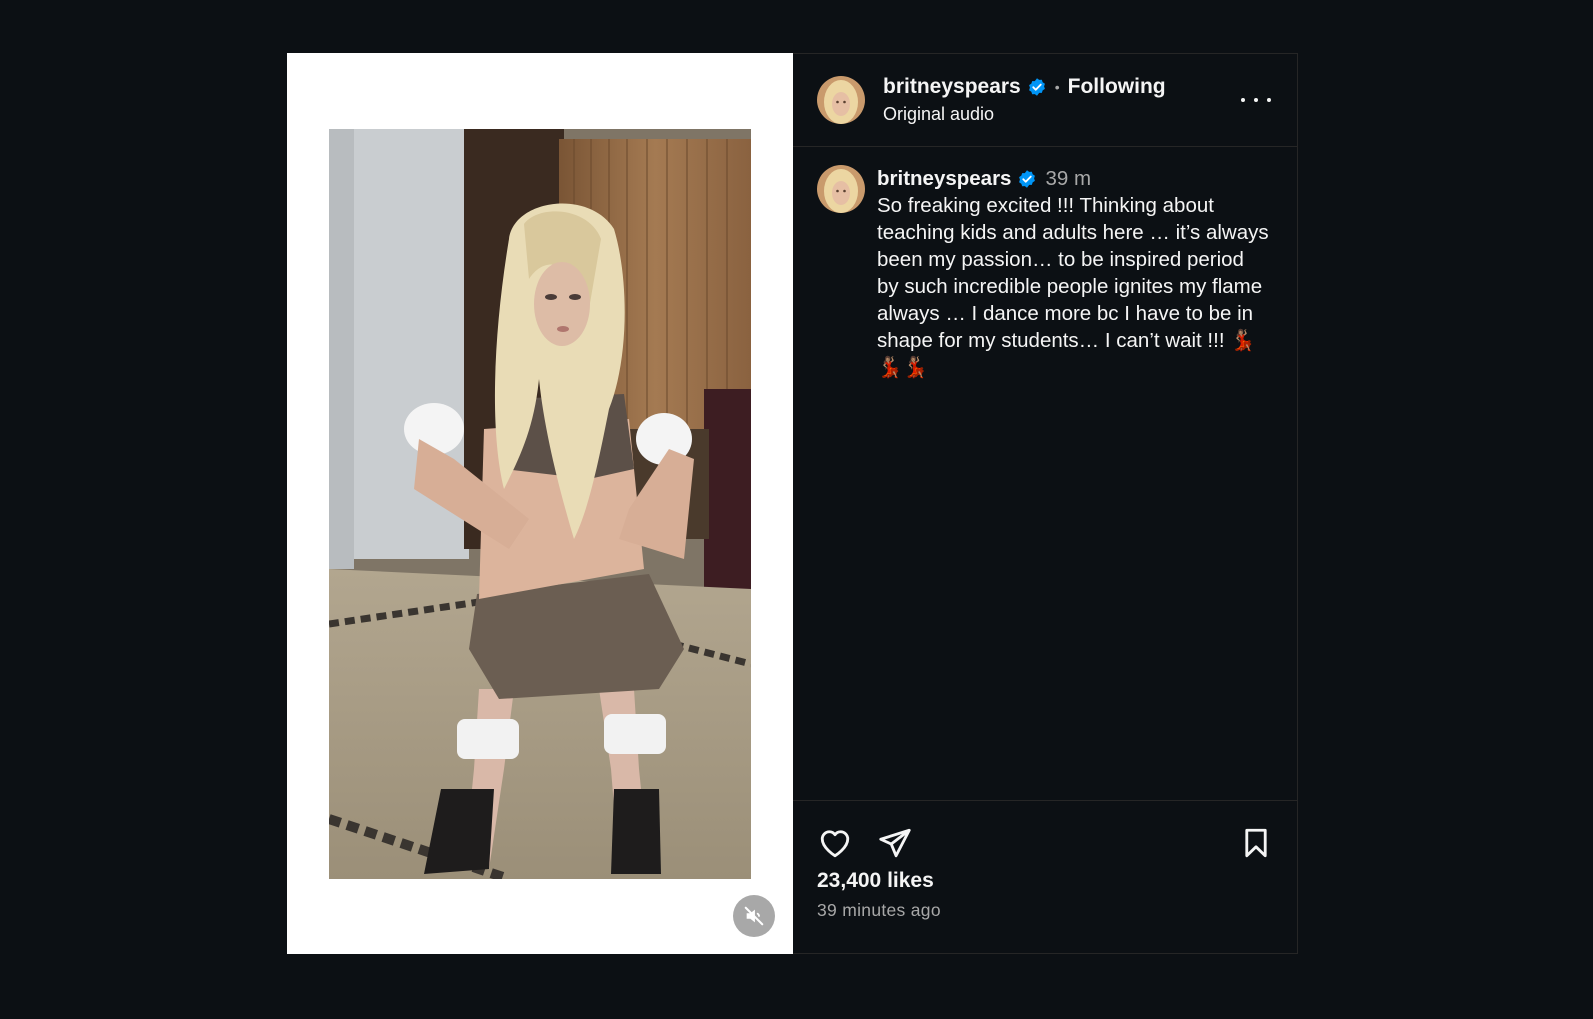 Image resolution: width=1593 pixels, height=1019 pixels. What do you see at coordinates (835, 843) in the screenshot?
I see `heart-icon` at bounding box center [835, 843].